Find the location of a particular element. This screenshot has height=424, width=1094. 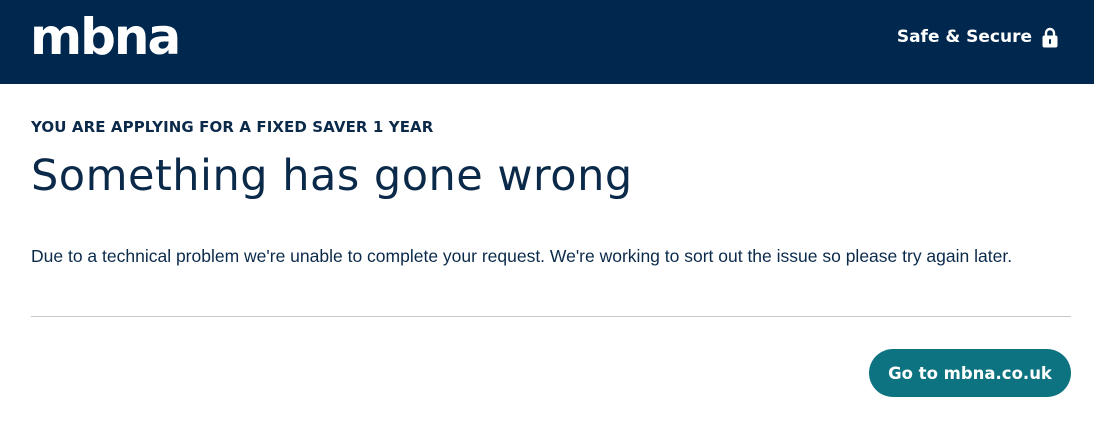

mbna-logo: mbna is located at coordinates (105, 37).